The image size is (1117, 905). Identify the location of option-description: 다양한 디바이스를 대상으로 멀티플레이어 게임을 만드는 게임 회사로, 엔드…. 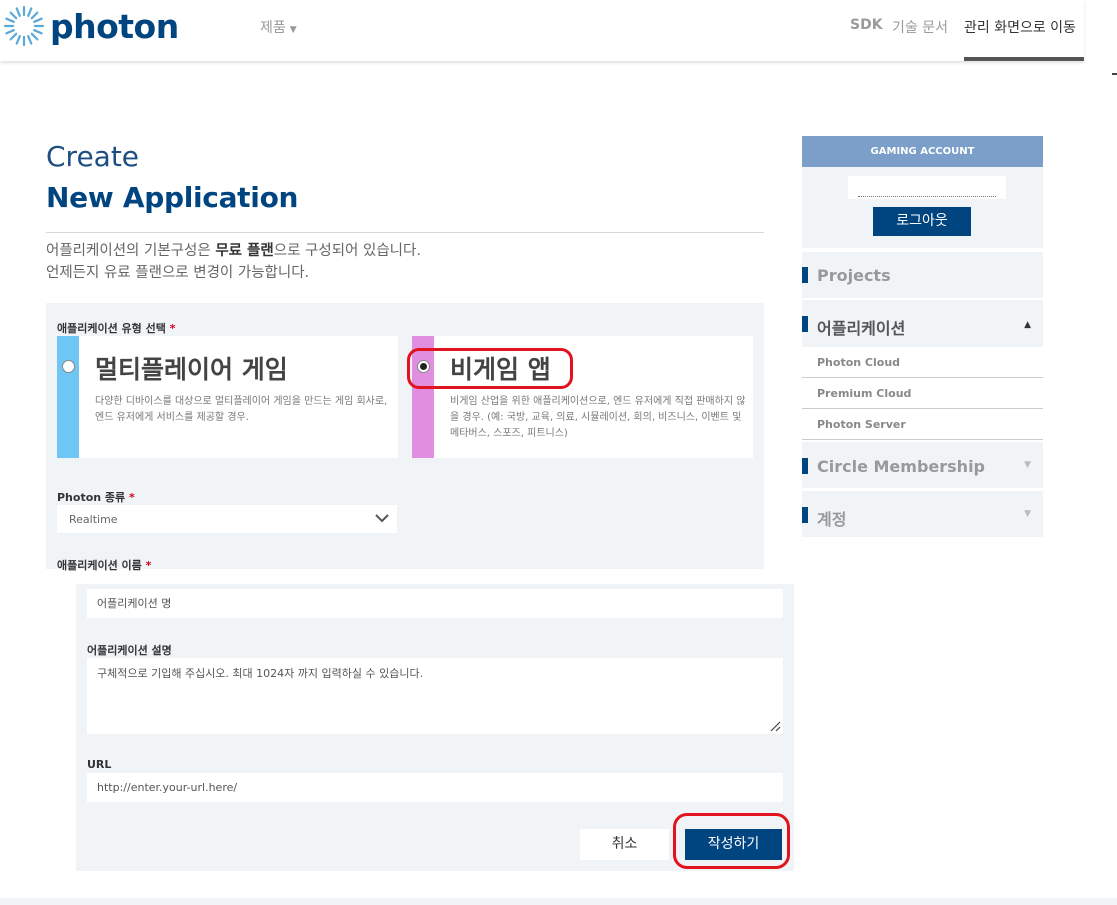
(241, 409).